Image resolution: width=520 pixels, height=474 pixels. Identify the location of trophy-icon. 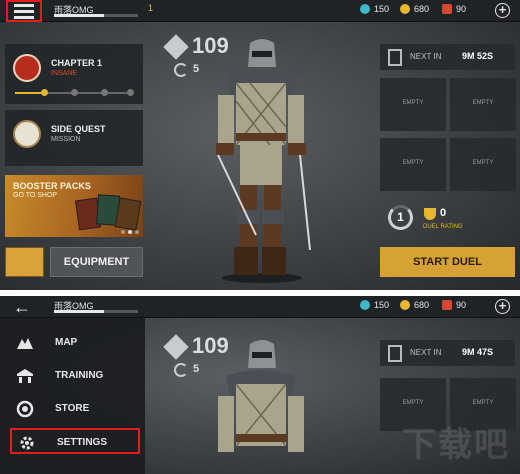
(430, 214).